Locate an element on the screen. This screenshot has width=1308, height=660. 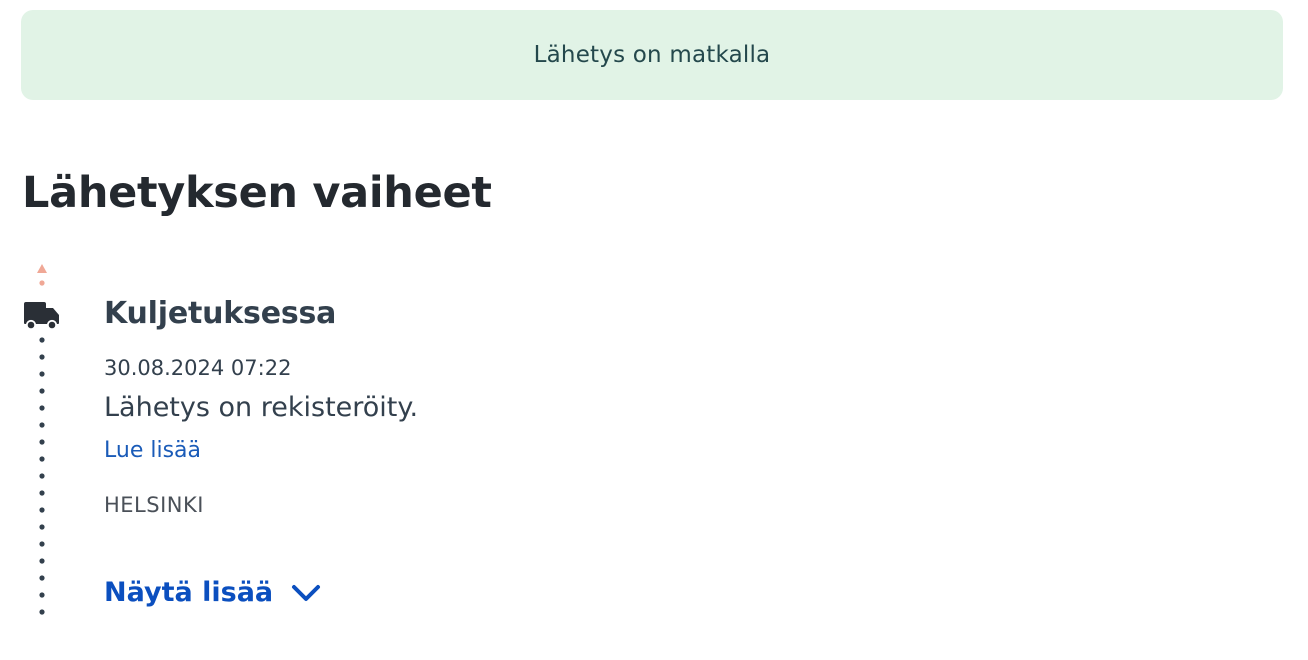
status-banner-text: Lähetys on matkalla is located at coordinates (652, 55).